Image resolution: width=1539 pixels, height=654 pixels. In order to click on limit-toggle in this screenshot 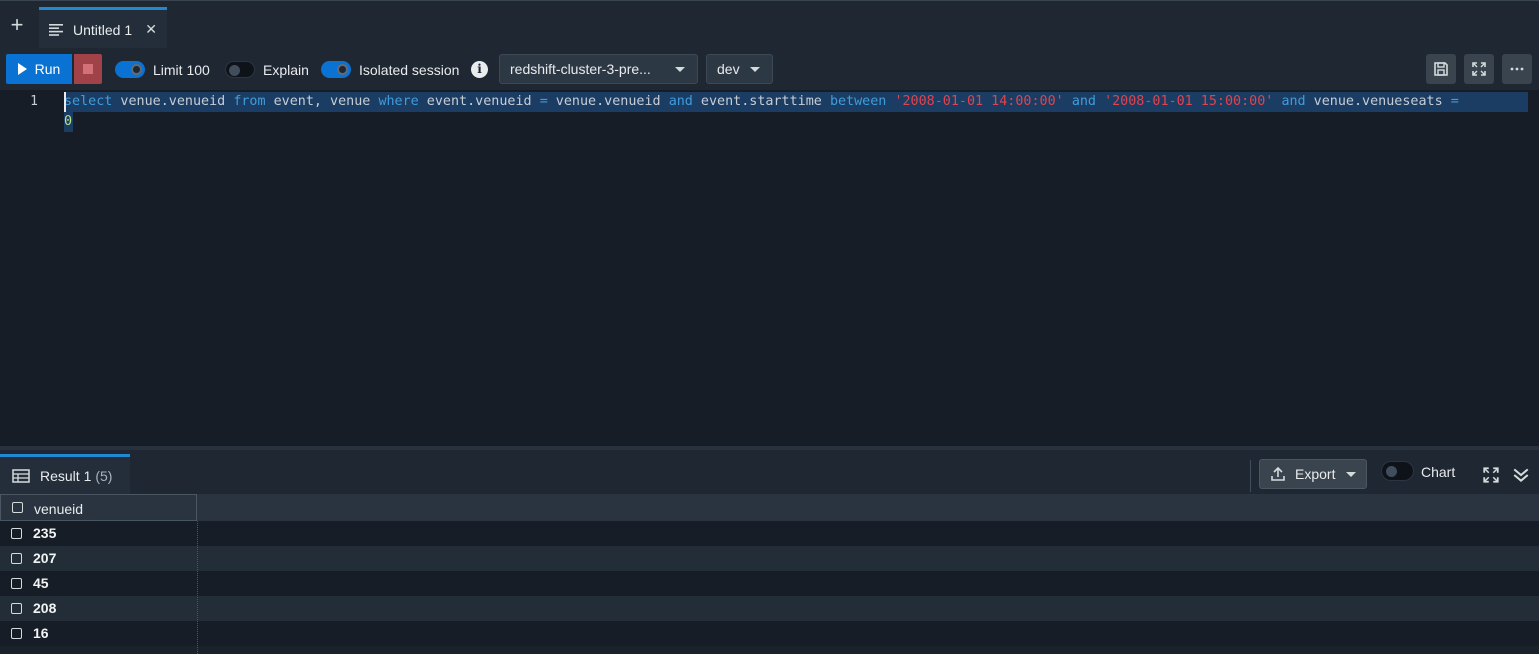, I will do `click(130, 69)`.